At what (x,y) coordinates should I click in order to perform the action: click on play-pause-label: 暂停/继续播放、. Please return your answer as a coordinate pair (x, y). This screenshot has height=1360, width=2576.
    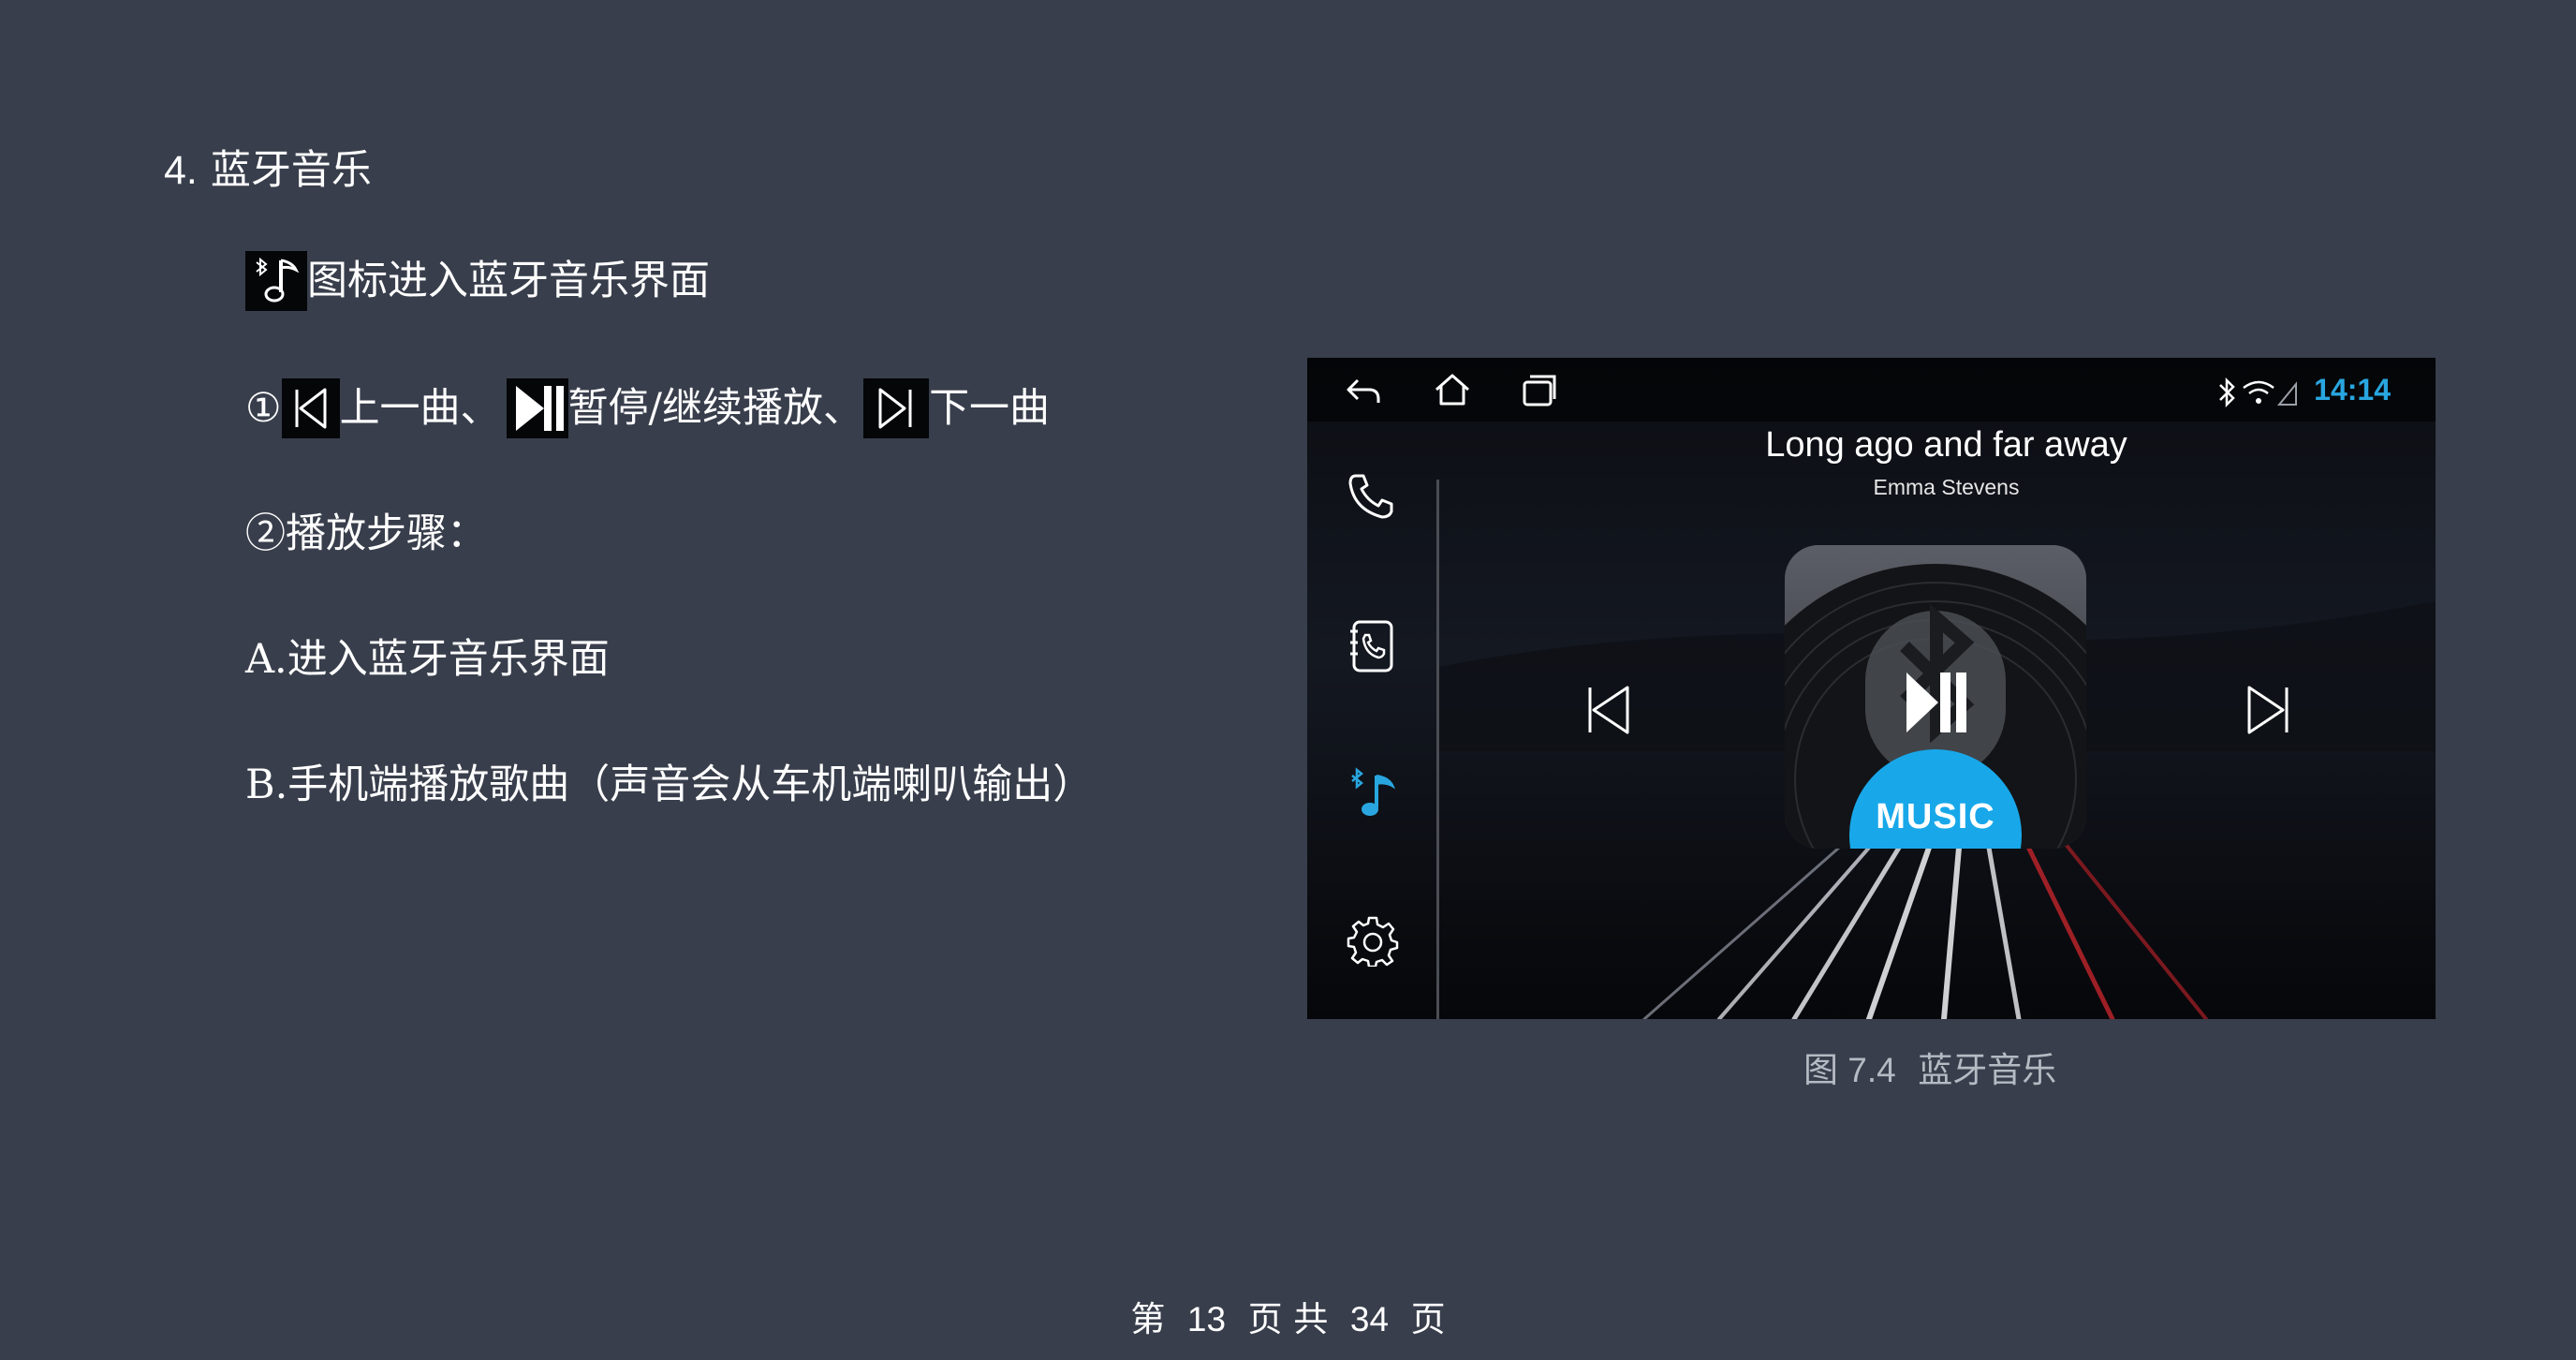
    Looking at the image, I should click on (715, 408).